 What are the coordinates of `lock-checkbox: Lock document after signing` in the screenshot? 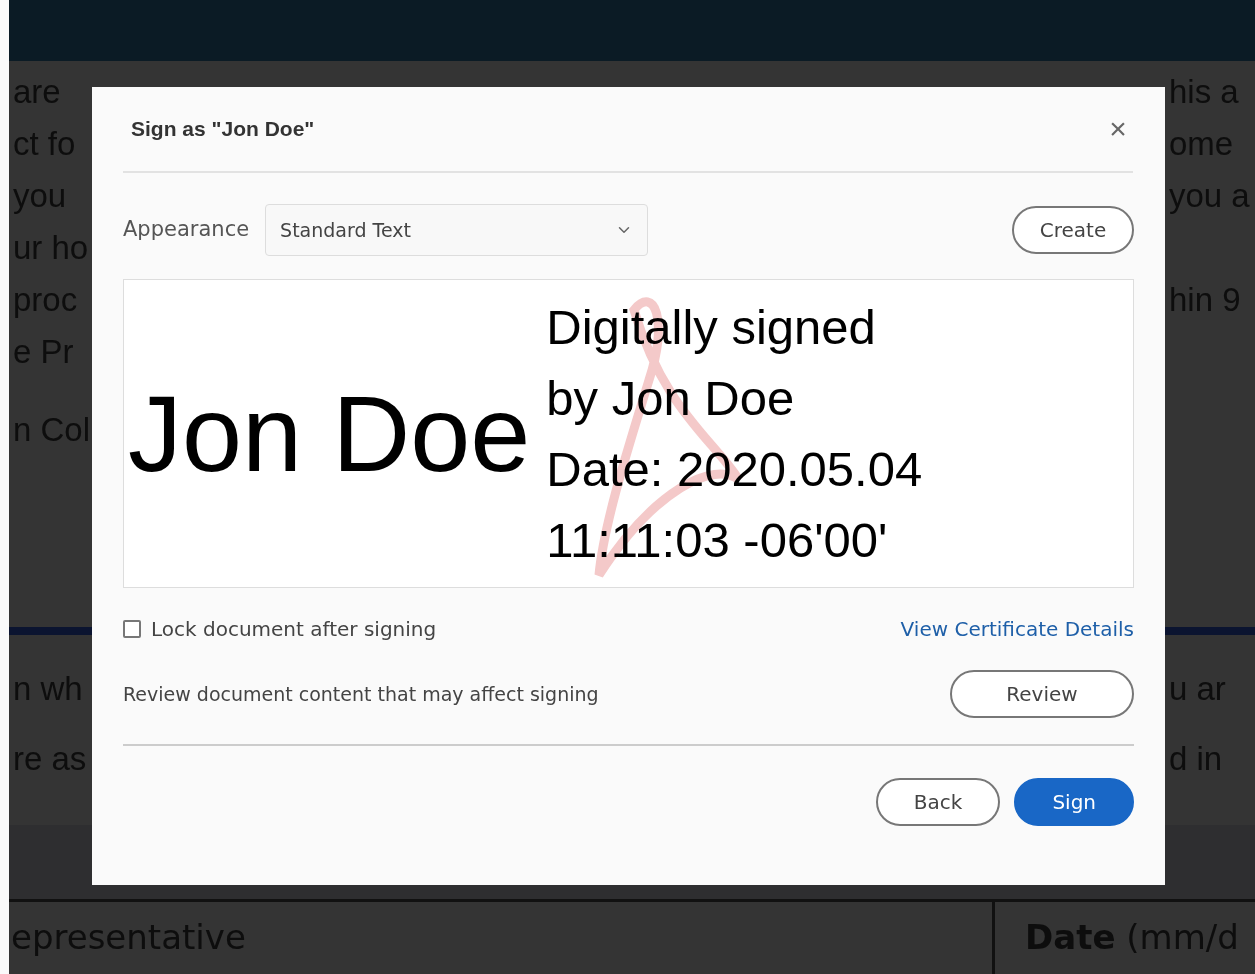 It's located at (280, 629).